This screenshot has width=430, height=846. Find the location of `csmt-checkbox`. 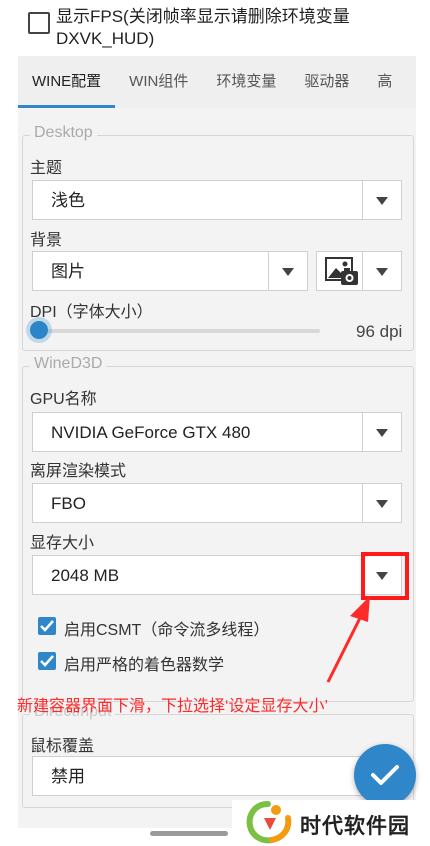

csmt-checkbox is located at coordinates (47, 626).